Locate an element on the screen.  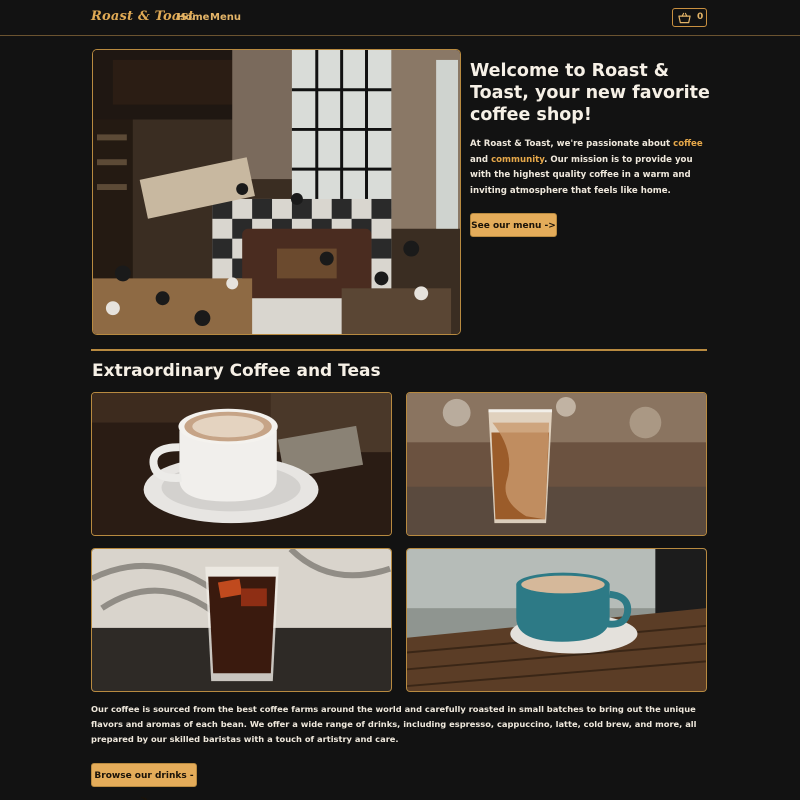
section-divider is located at coordinates (399, 350).